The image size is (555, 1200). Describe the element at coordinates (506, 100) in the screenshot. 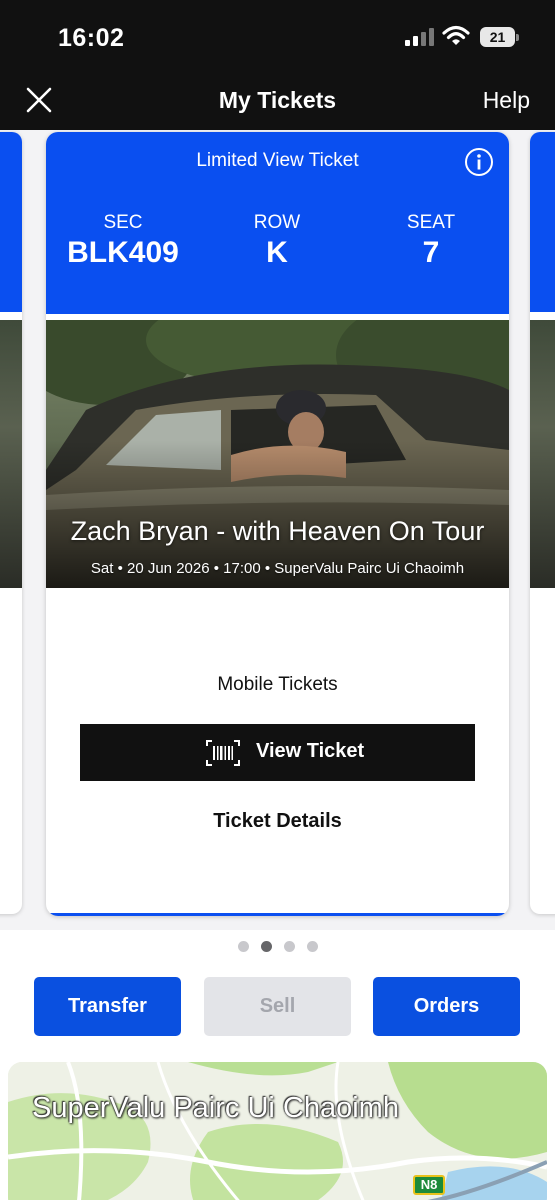

I see `help-button: Help` at that location.